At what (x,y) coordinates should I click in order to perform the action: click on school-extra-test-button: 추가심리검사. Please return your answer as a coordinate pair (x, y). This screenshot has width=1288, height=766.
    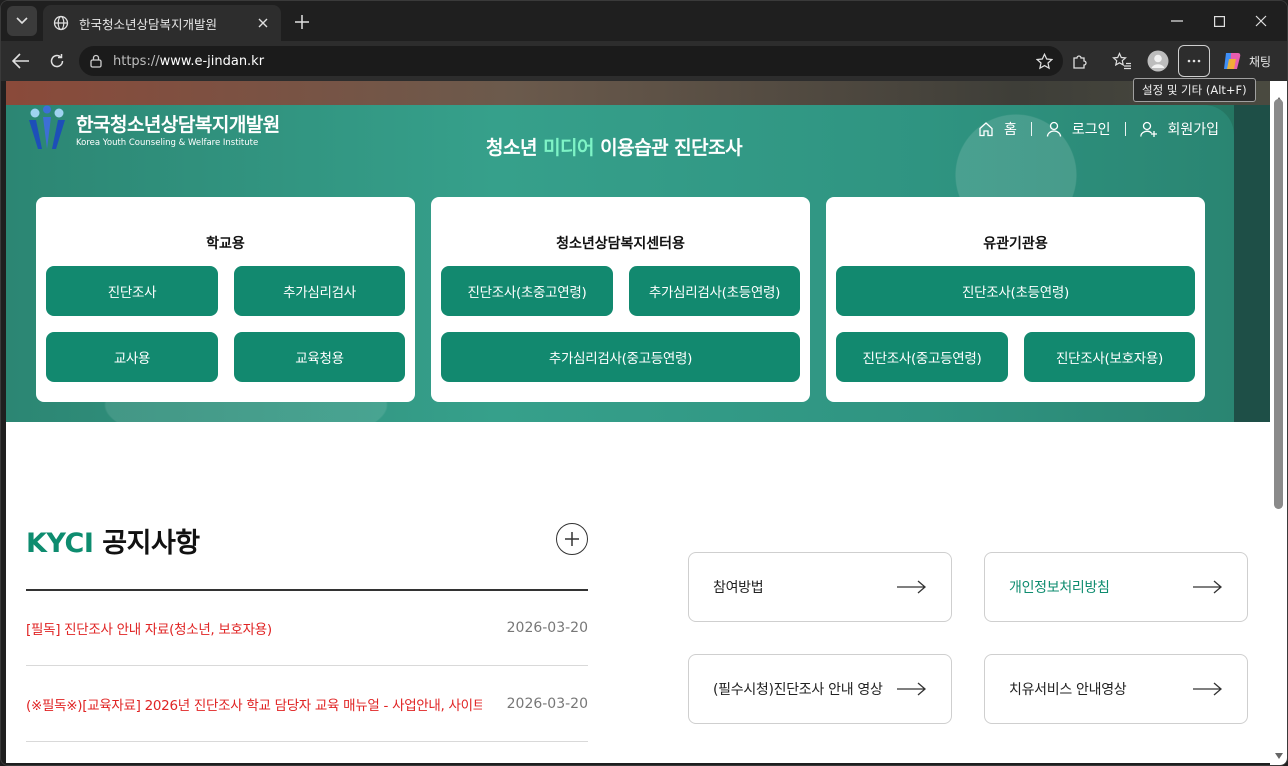
    Looking at the image, I should click on (319, 291).